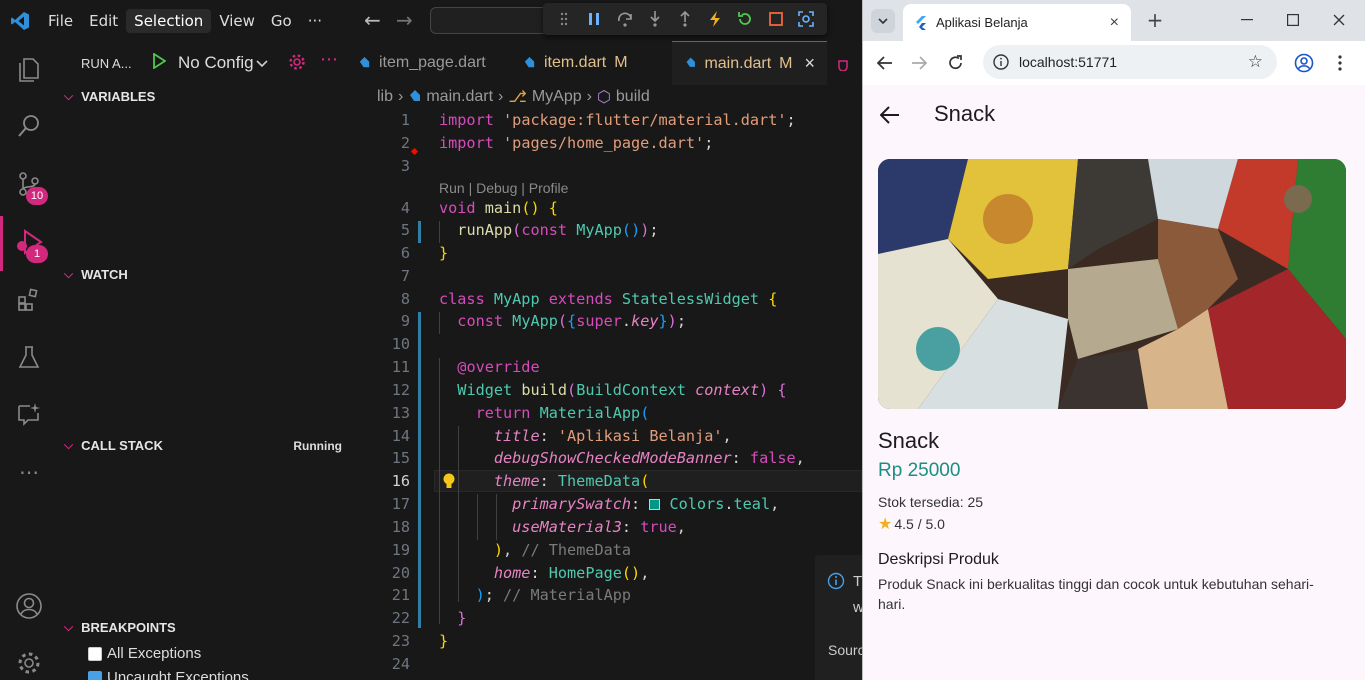  I want to click on code-line-2: import 'pages/home_page.dart';, so click(576, 143).